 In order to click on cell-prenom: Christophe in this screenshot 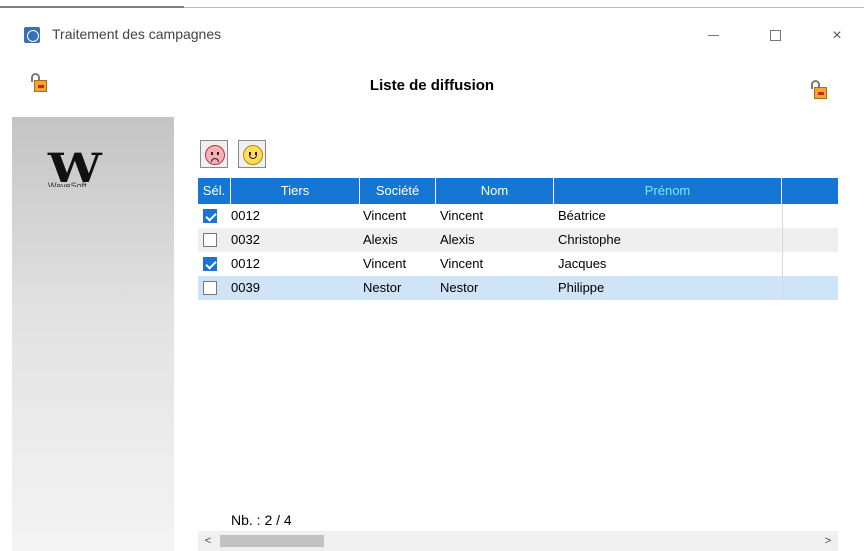, I will do `click(589, 239)`.